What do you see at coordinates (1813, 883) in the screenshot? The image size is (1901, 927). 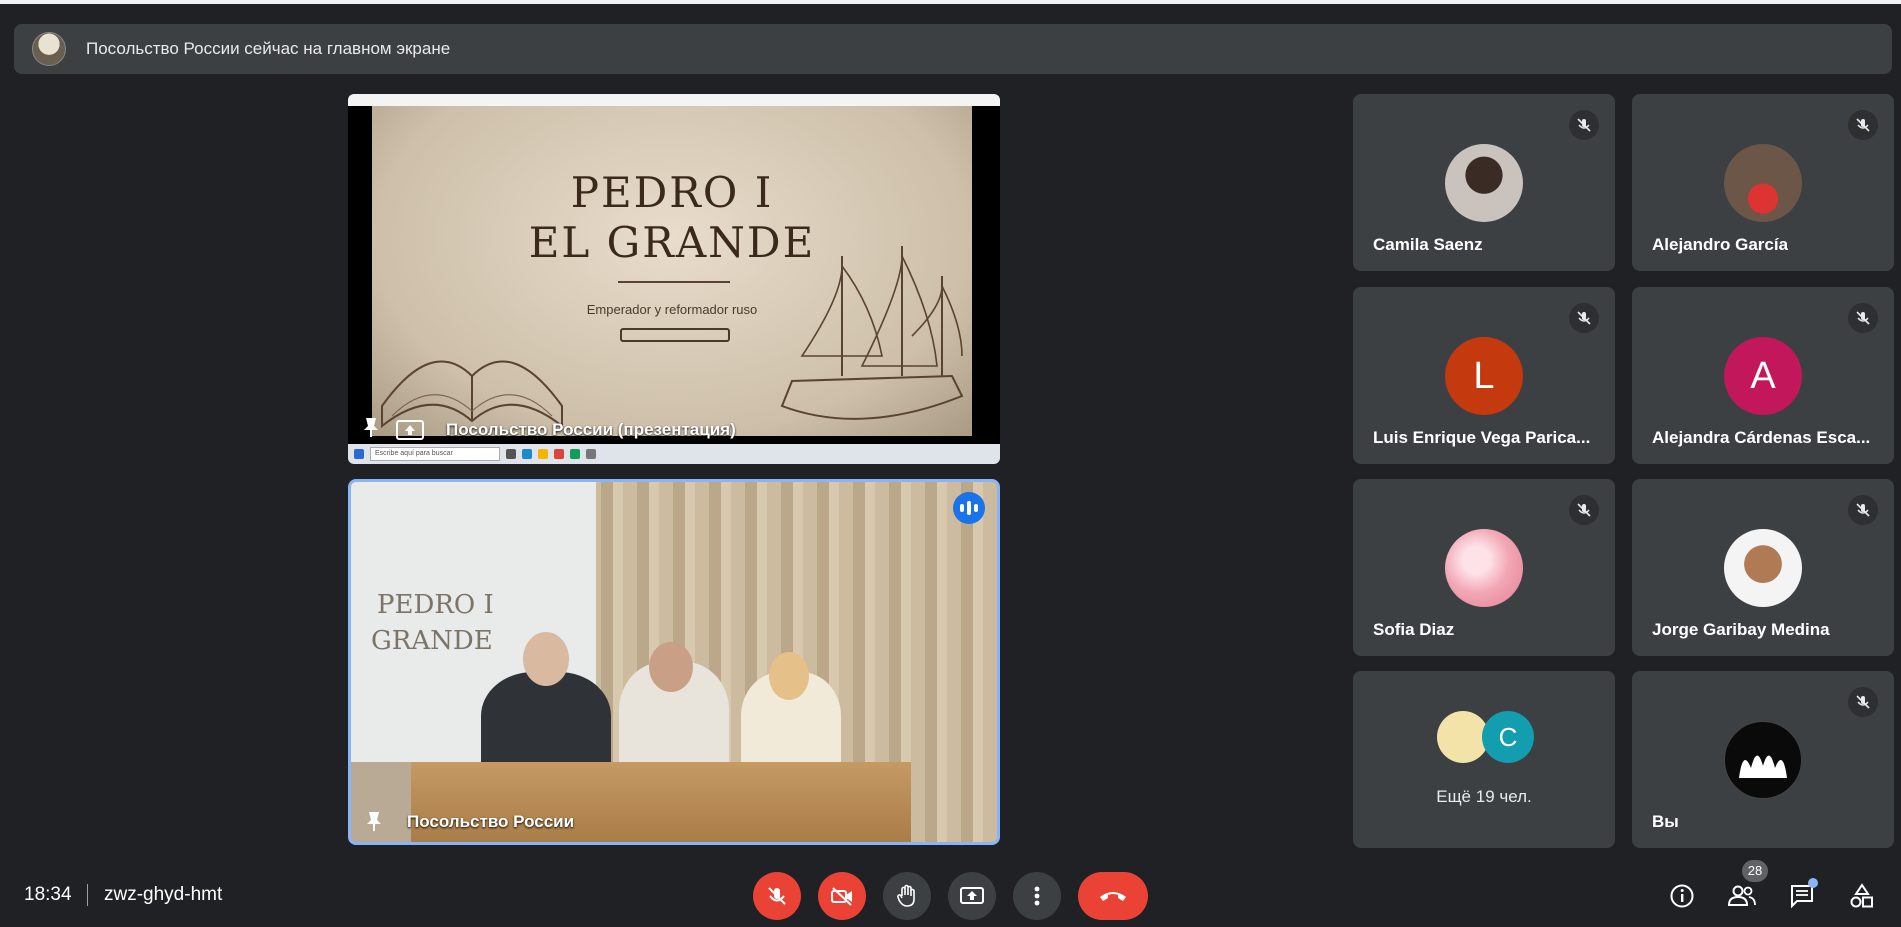 I see `chat-unread-dot` at bounding box center [1813, 883].